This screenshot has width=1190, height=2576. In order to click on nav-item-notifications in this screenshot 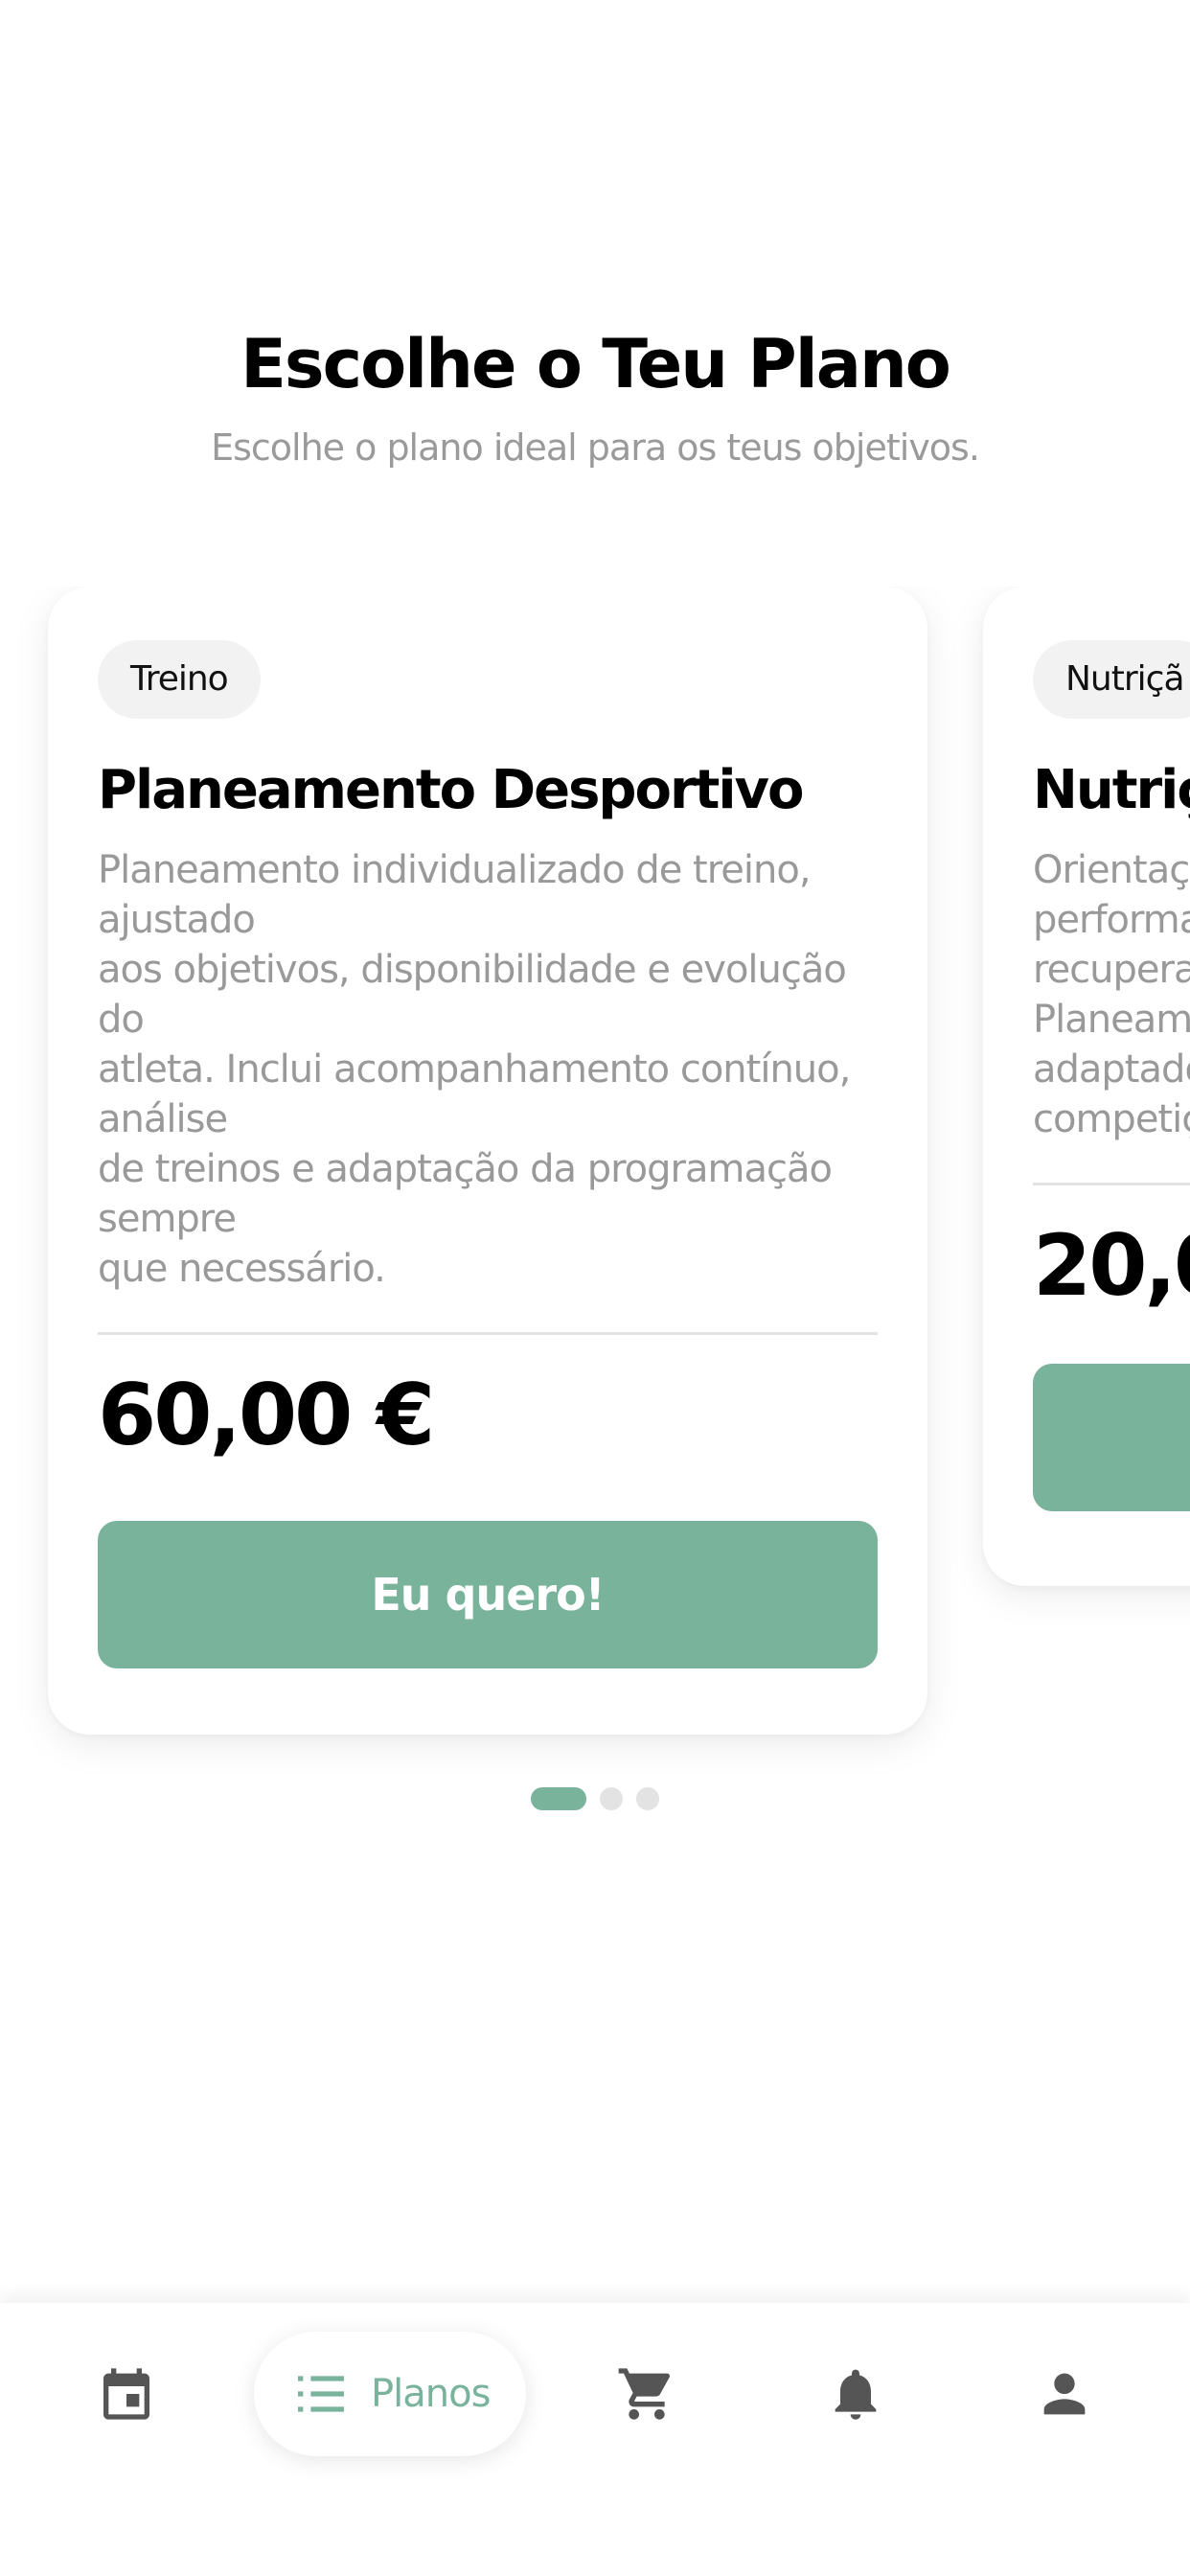, I will do `click(856, 2394)`.